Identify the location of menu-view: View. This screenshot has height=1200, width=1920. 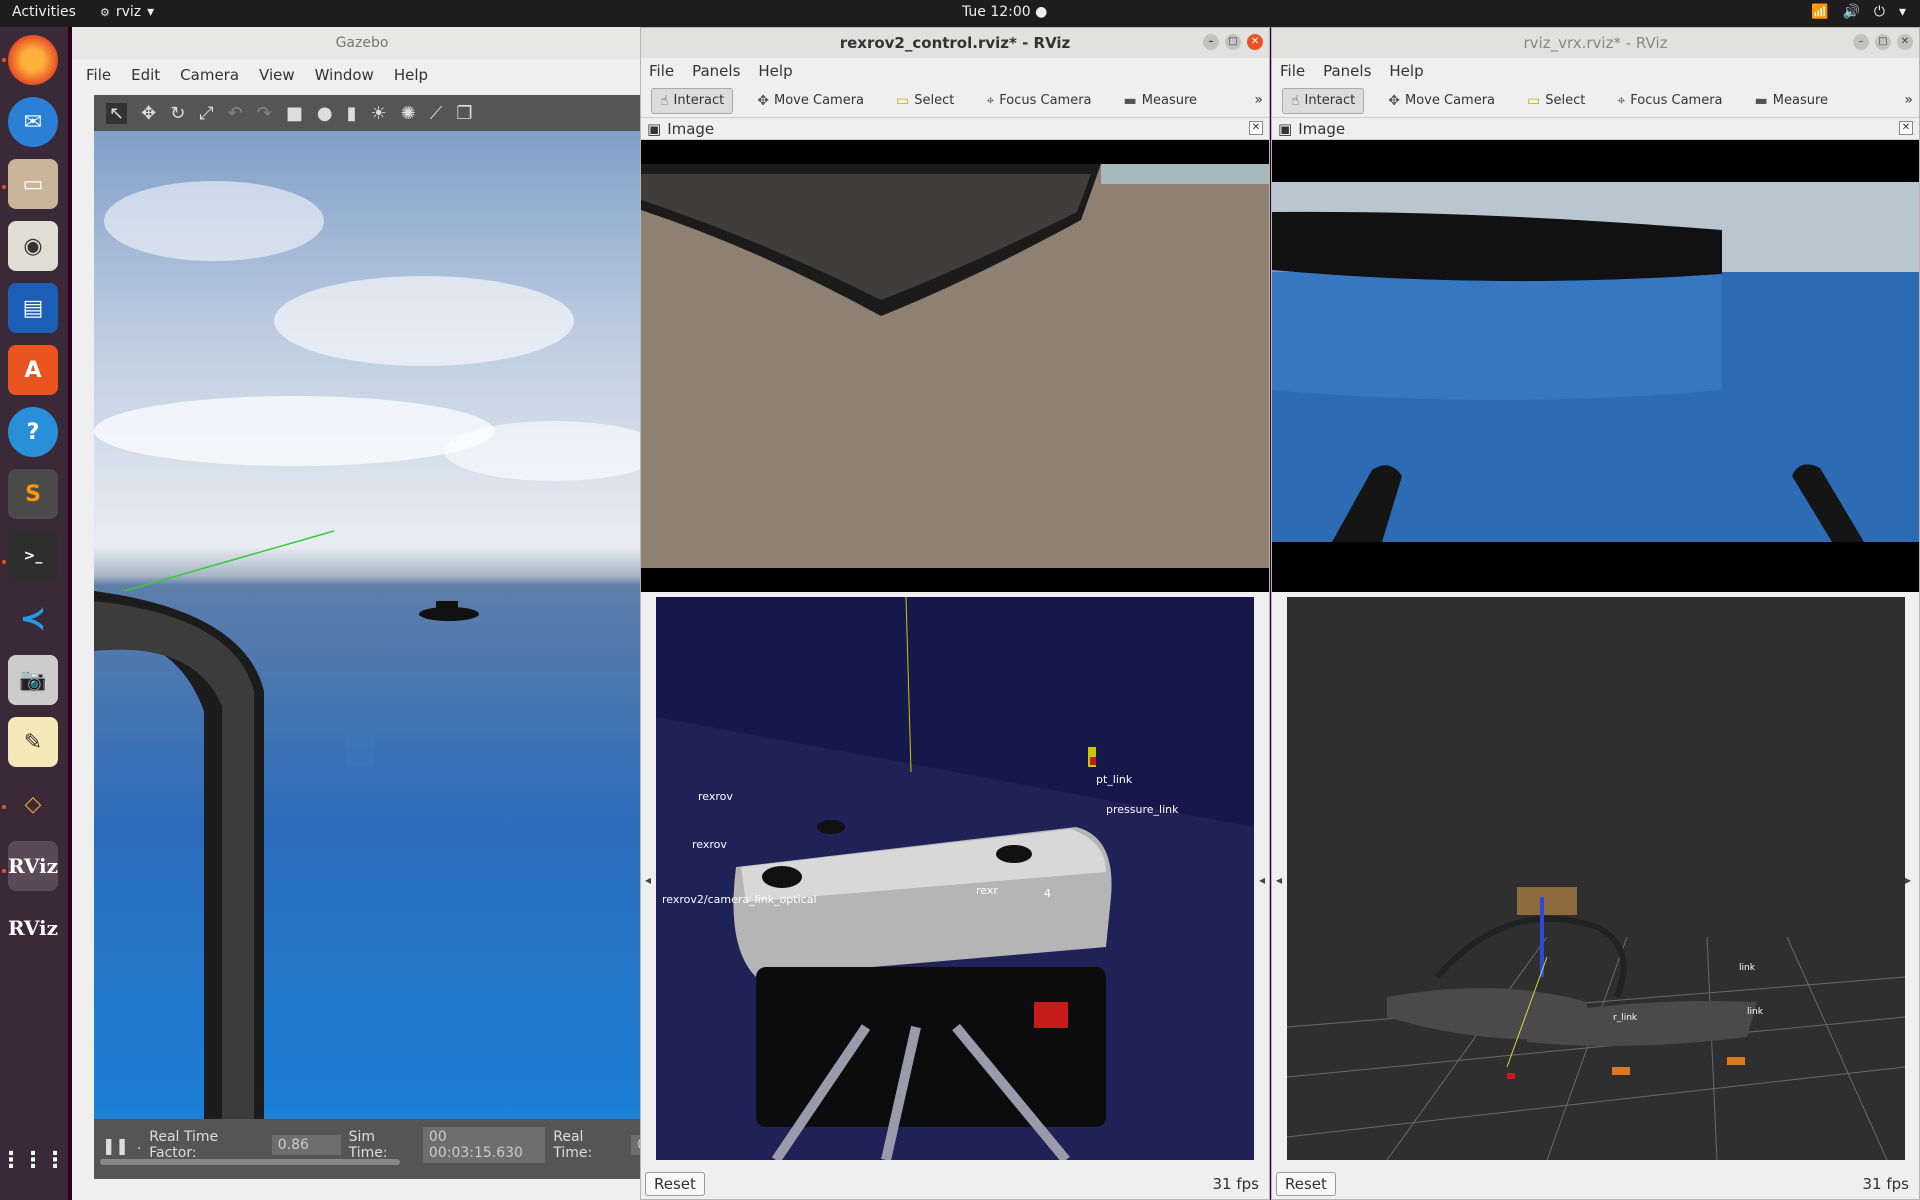
(277, 75).